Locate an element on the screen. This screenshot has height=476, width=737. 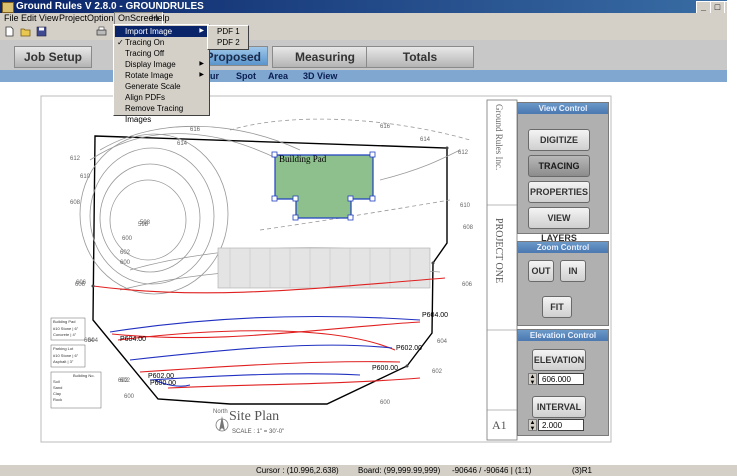
digitize-button: DIGITIZE is located at coordinates (559, 140).